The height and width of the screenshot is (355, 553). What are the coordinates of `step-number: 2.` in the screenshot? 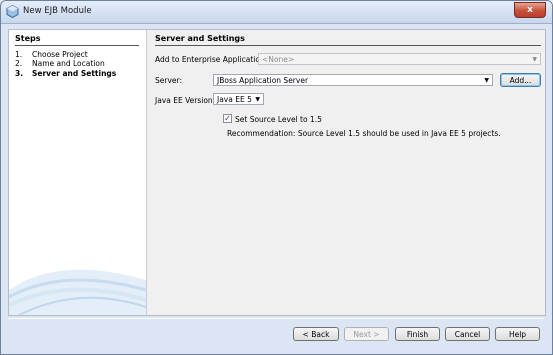 It's located at (19, 63).